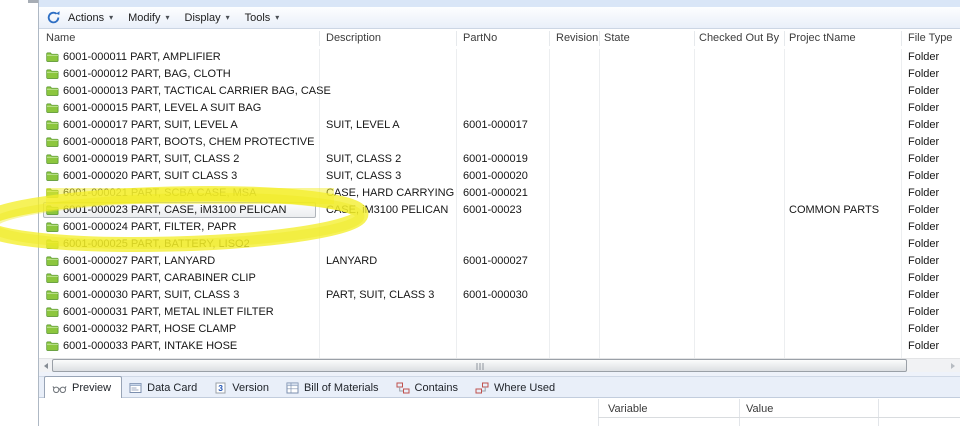  I want to click on table-row: 6001-000024 PART, FILTER, PAPR Folder, so click(499, 227).